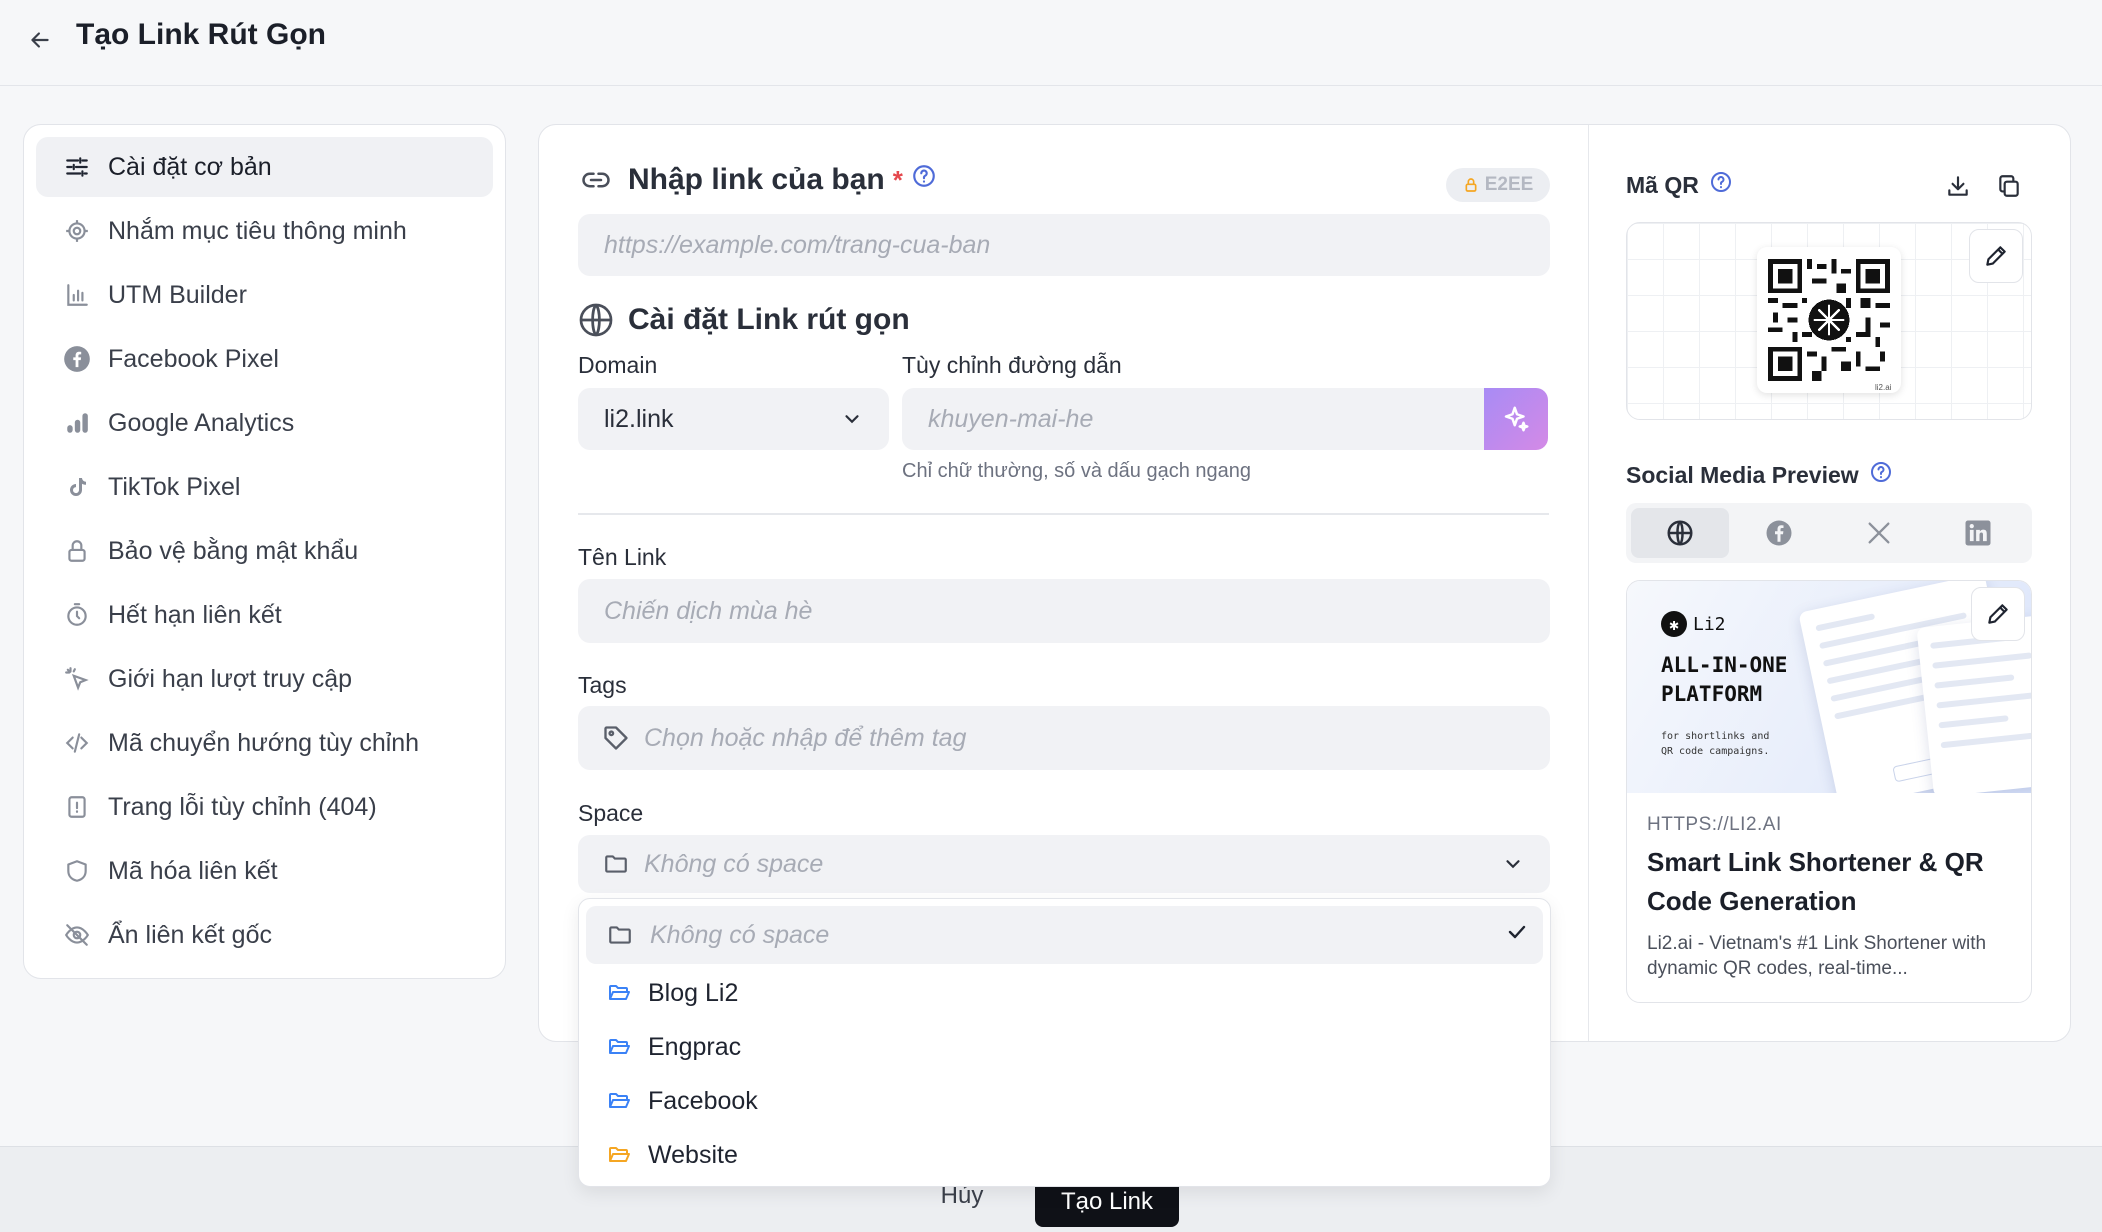 The image size is (2102, 1232). What do you see at coordinates (1064, 1101) in the screenshot?
I see `space-option-facebook: Facebook` at bounding box center [1064, 1101].